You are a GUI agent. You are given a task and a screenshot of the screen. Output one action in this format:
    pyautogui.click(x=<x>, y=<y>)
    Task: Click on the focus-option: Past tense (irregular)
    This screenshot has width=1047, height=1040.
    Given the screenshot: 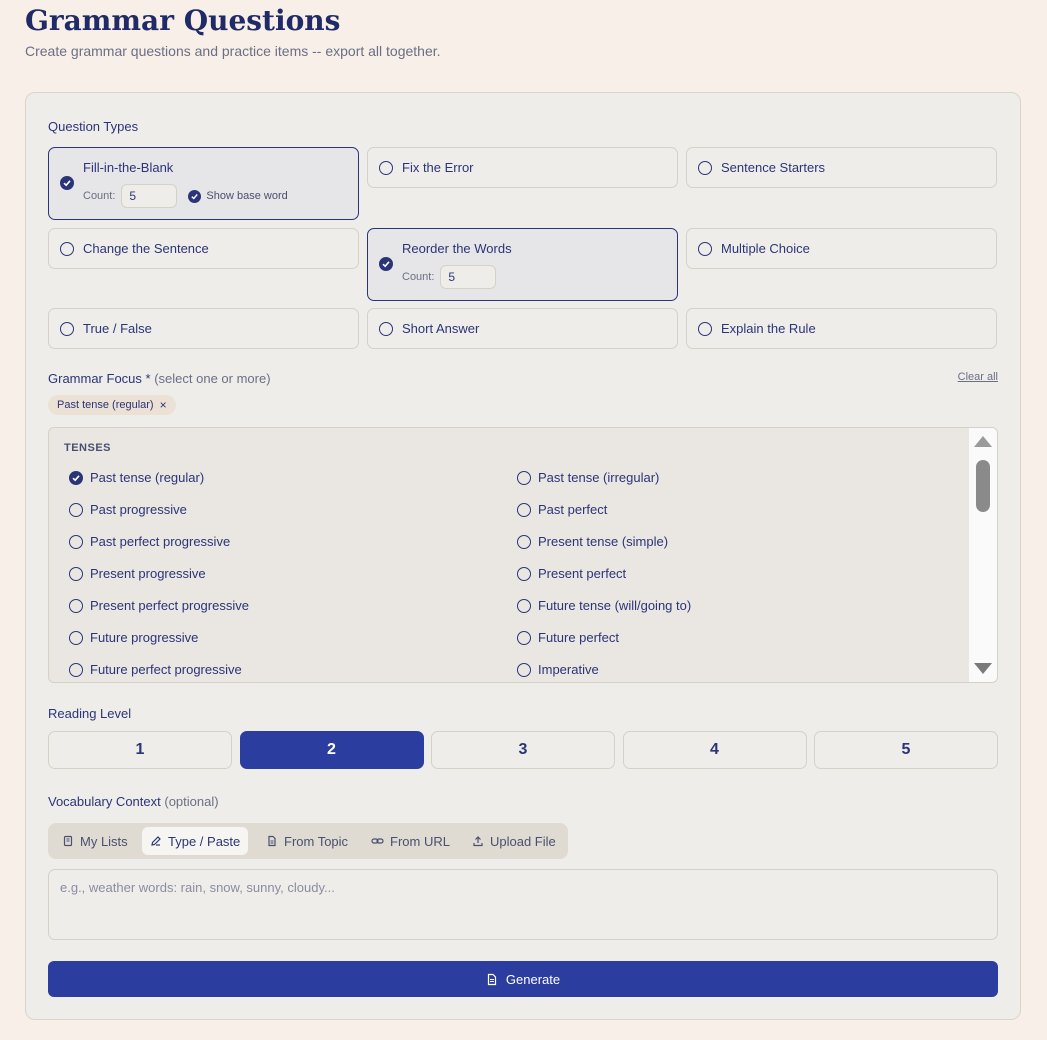 What is the action you would take?
    pyautogui.click(x=588, y=477)
    